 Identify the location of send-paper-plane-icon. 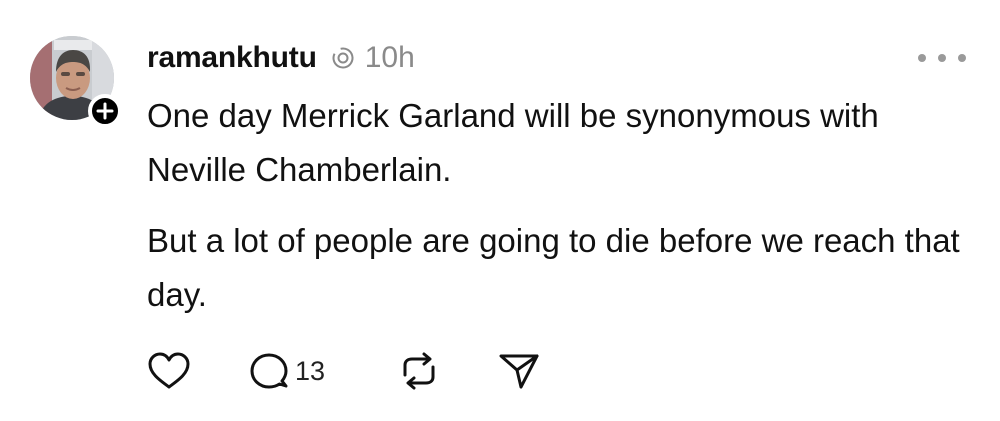
(519, 371).